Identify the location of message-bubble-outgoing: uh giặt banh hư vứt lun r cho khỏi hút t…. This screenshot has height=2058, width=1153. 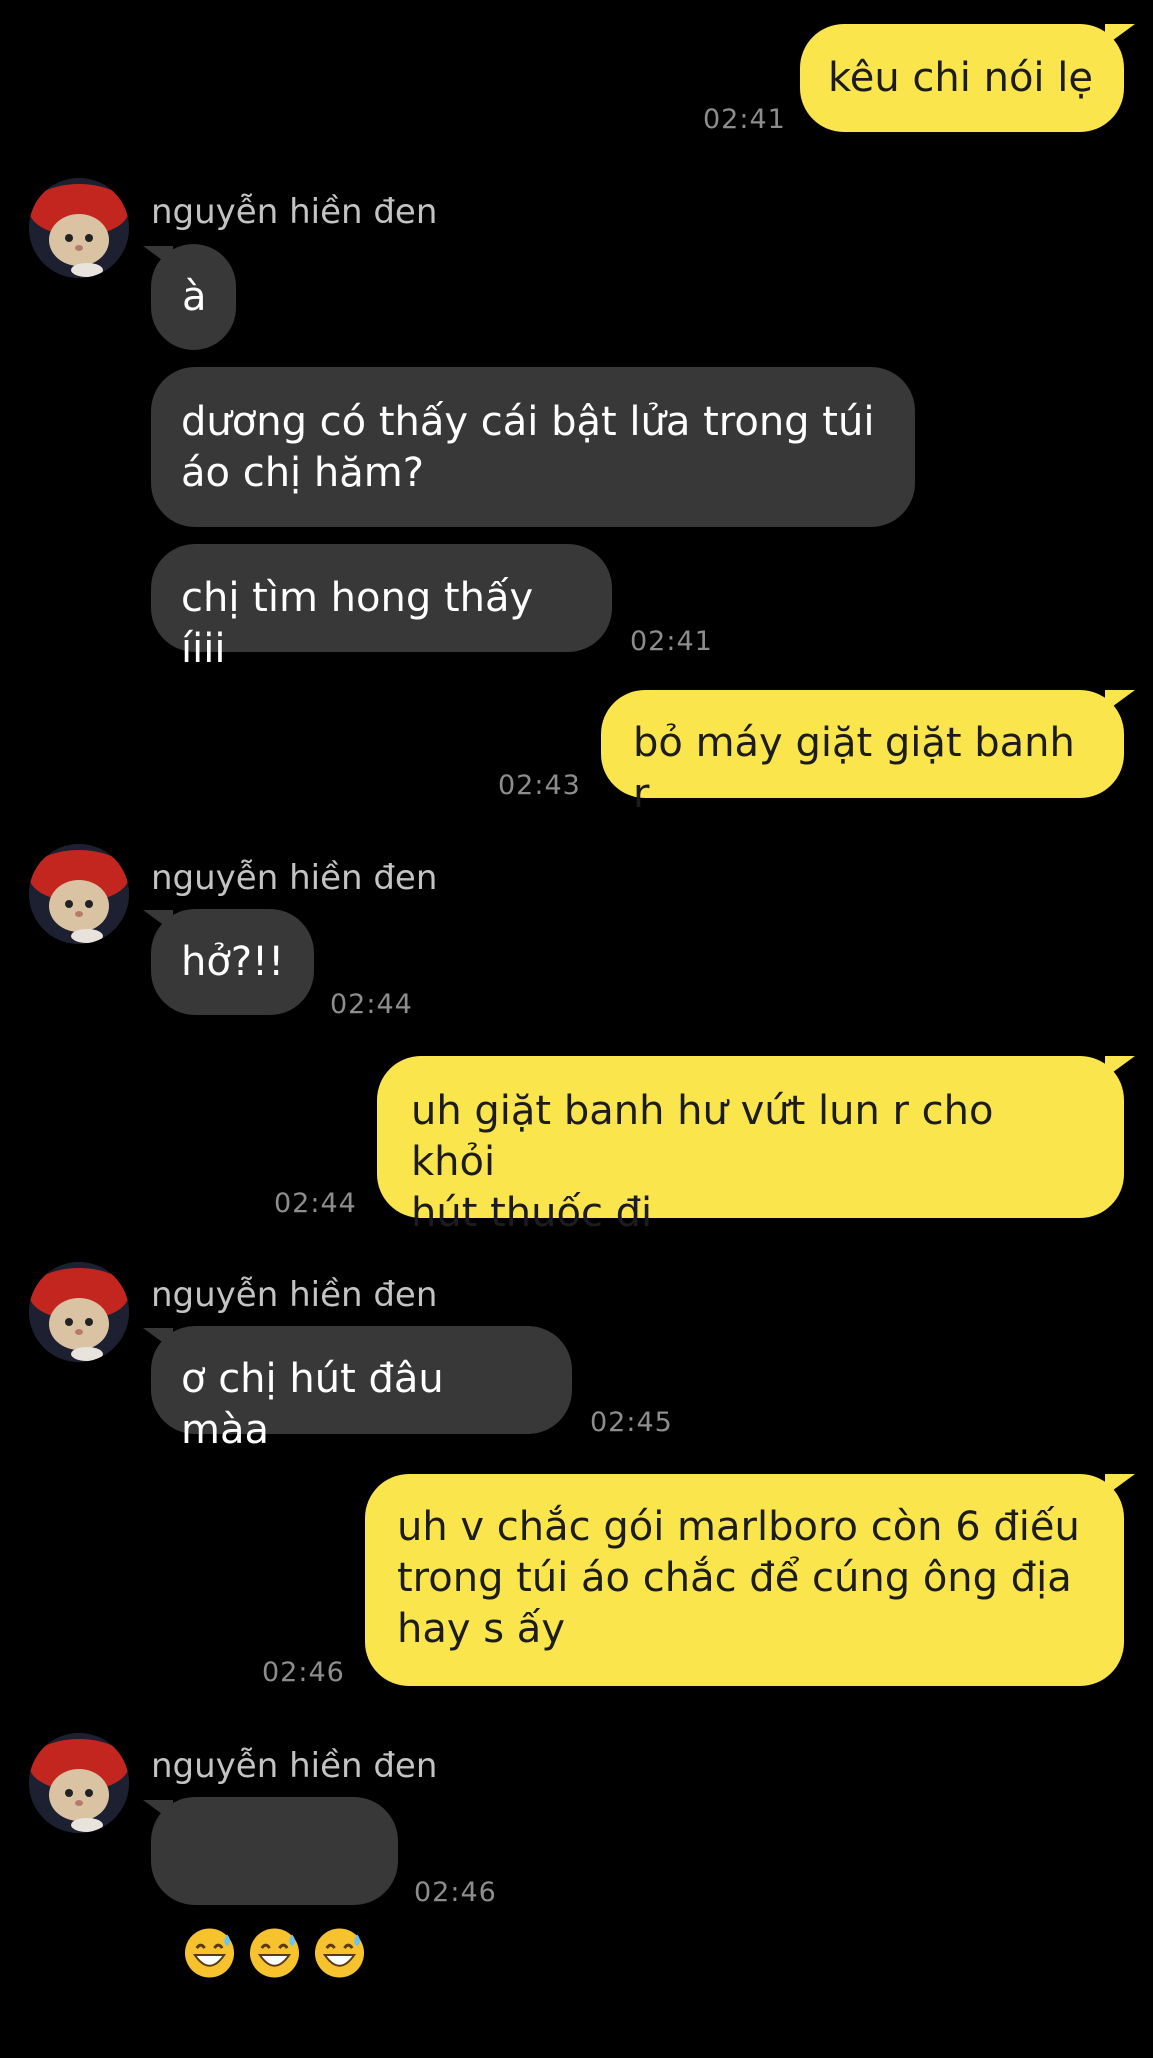
(750, 1146).